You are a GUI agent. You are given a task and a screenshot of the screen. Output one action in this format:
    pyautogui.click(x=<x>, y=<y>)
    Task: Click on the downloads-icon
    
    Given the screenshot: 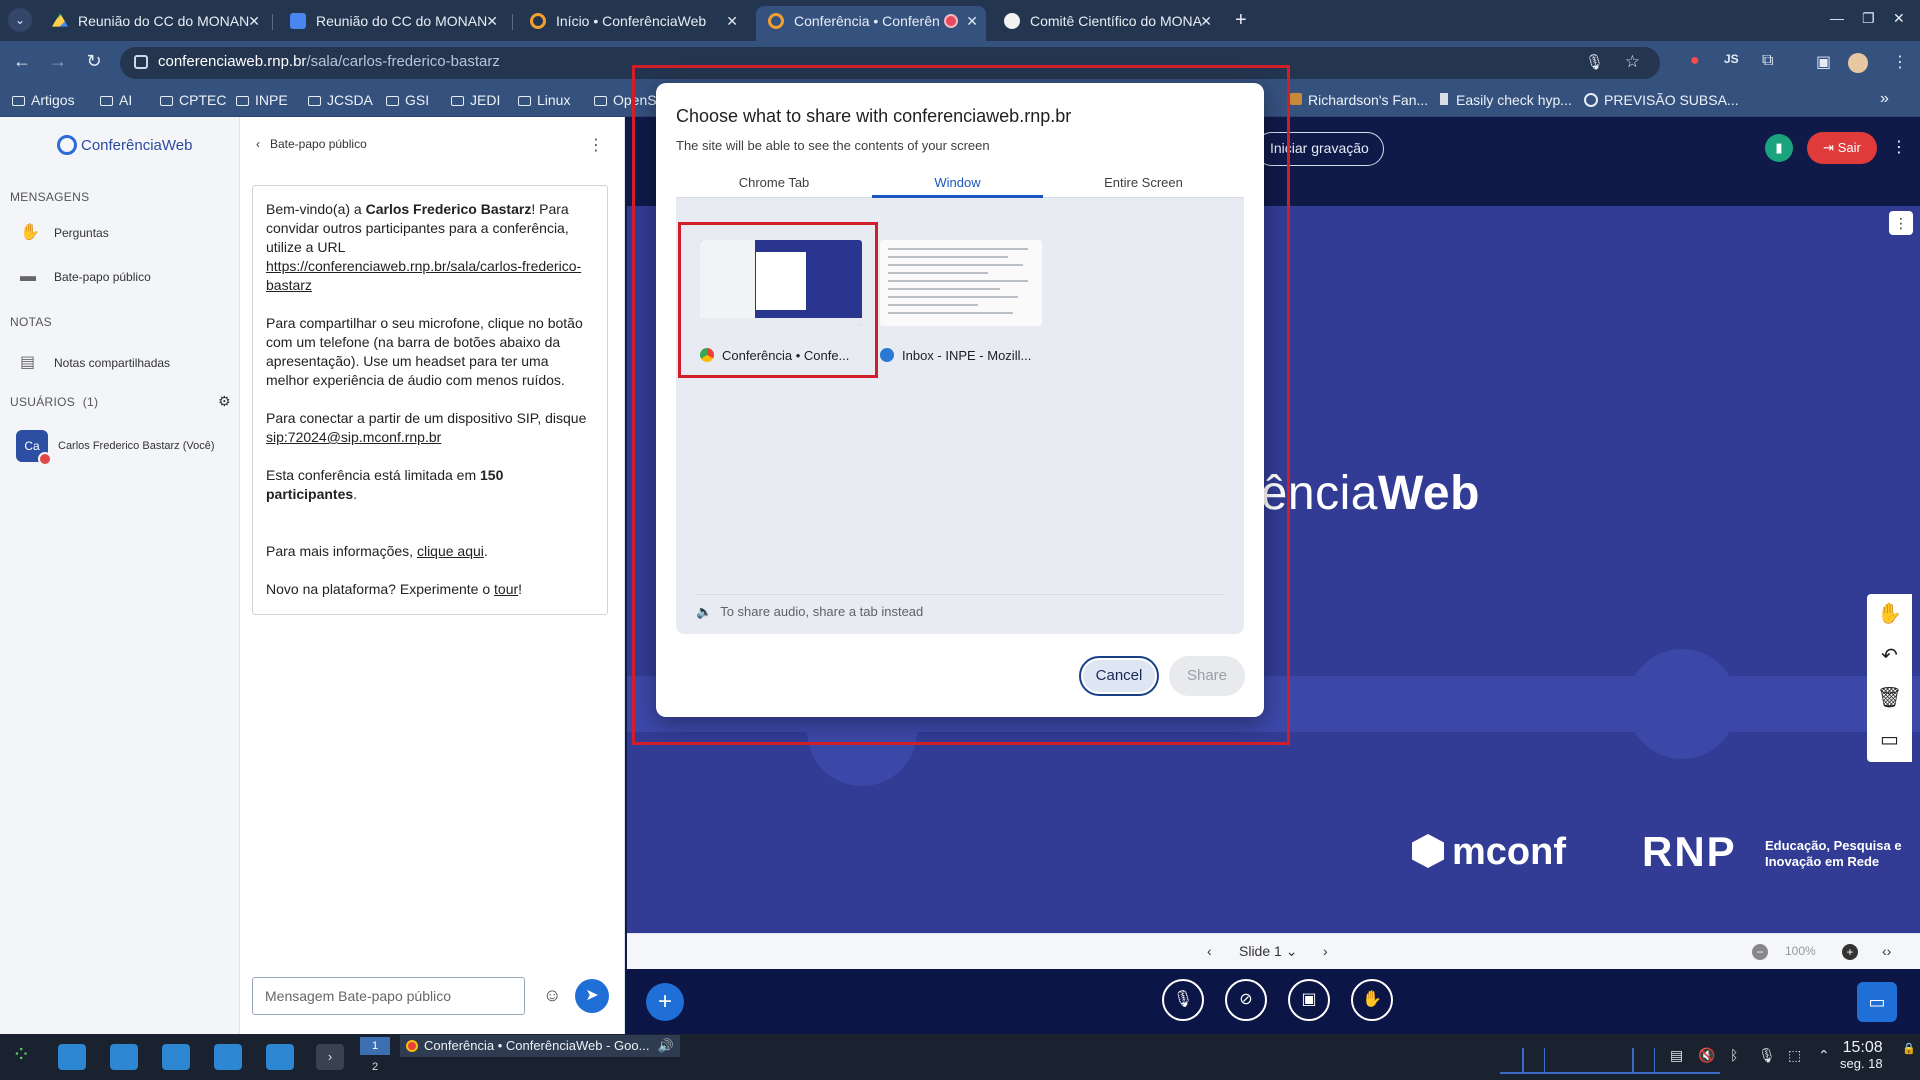 What is the action you would take?
    pyautogui.click(x=280, y=1057)
    